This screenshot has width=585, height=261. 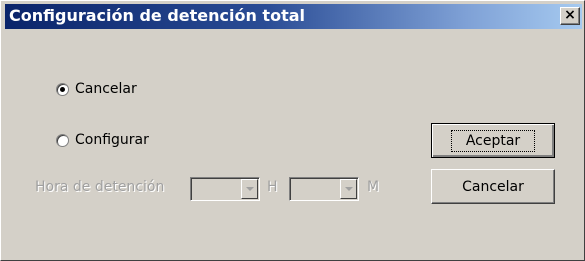 I want to click on accept-button-label: Aceptar, so click(x=493, y=140).